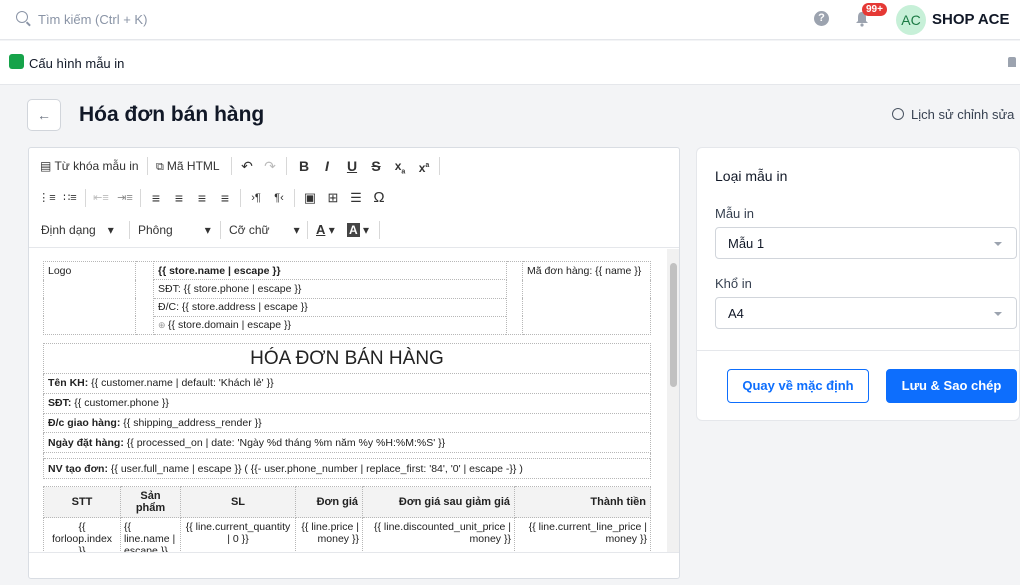  I want to click on notification-badge: 99+, so click(874, 9).